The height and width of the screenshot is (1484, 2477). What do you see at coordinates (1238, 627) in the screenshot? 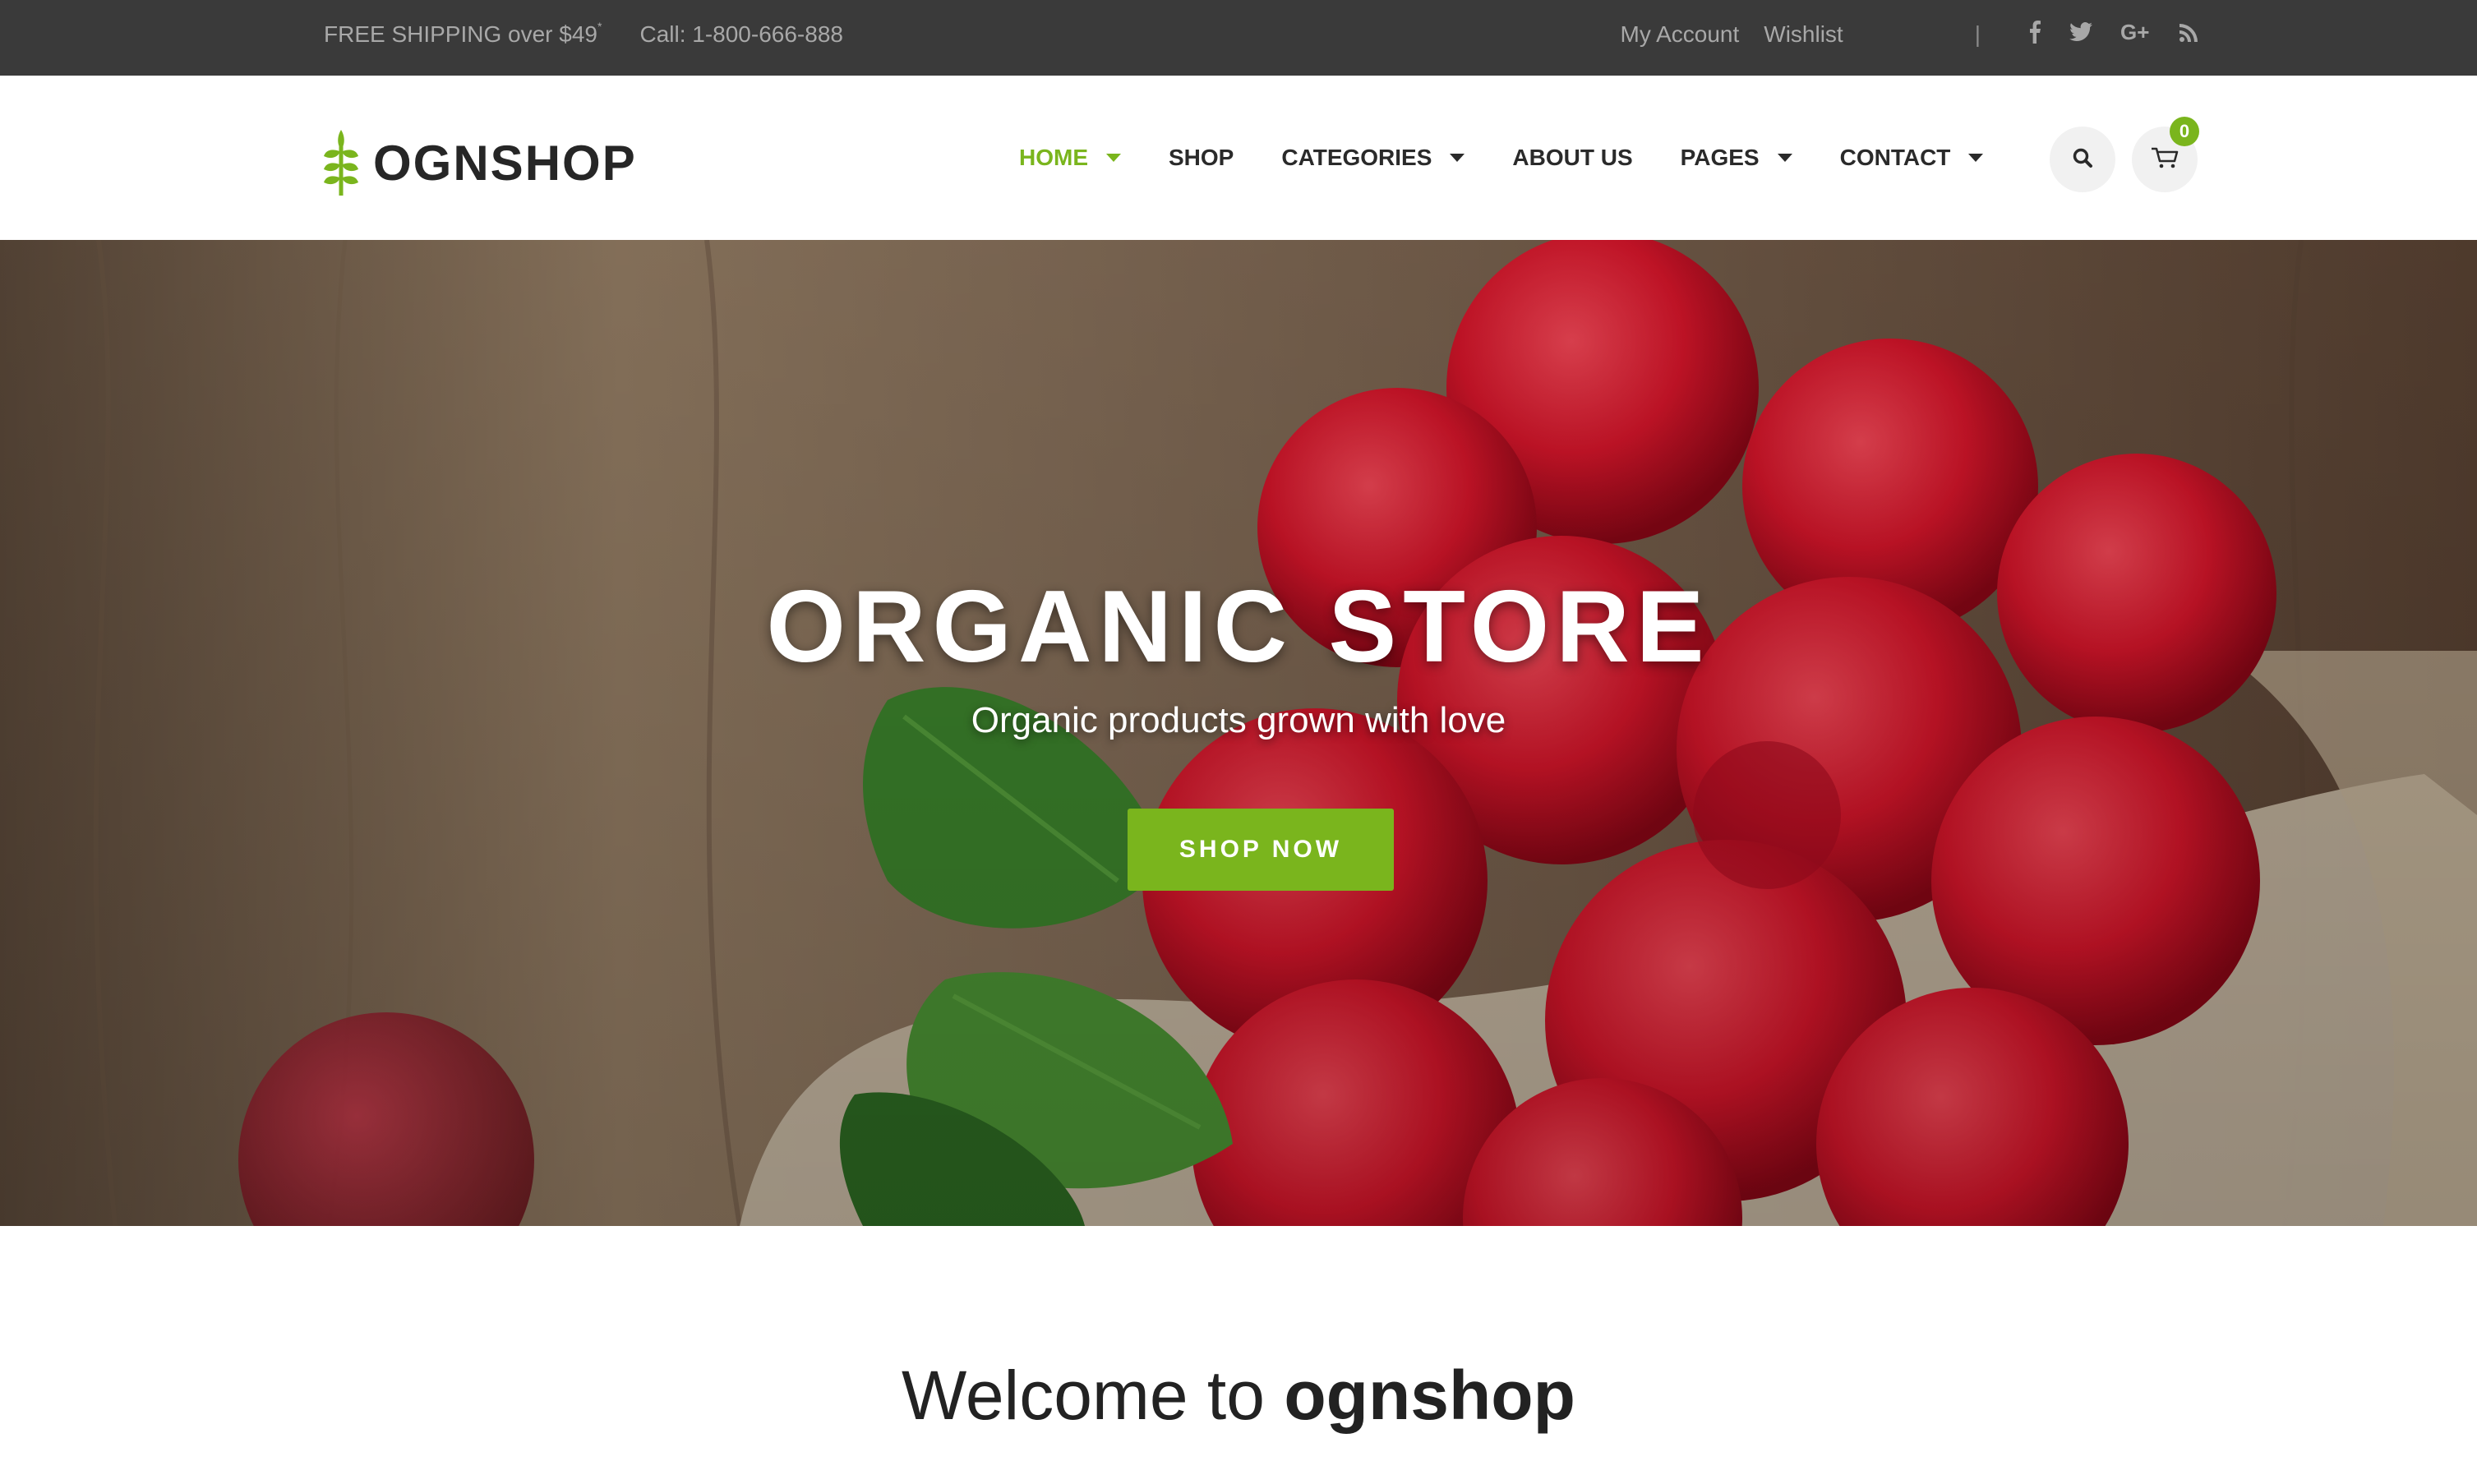
I see `hero-title: ORGANIC STORE` at bounding box center [1238, 627].